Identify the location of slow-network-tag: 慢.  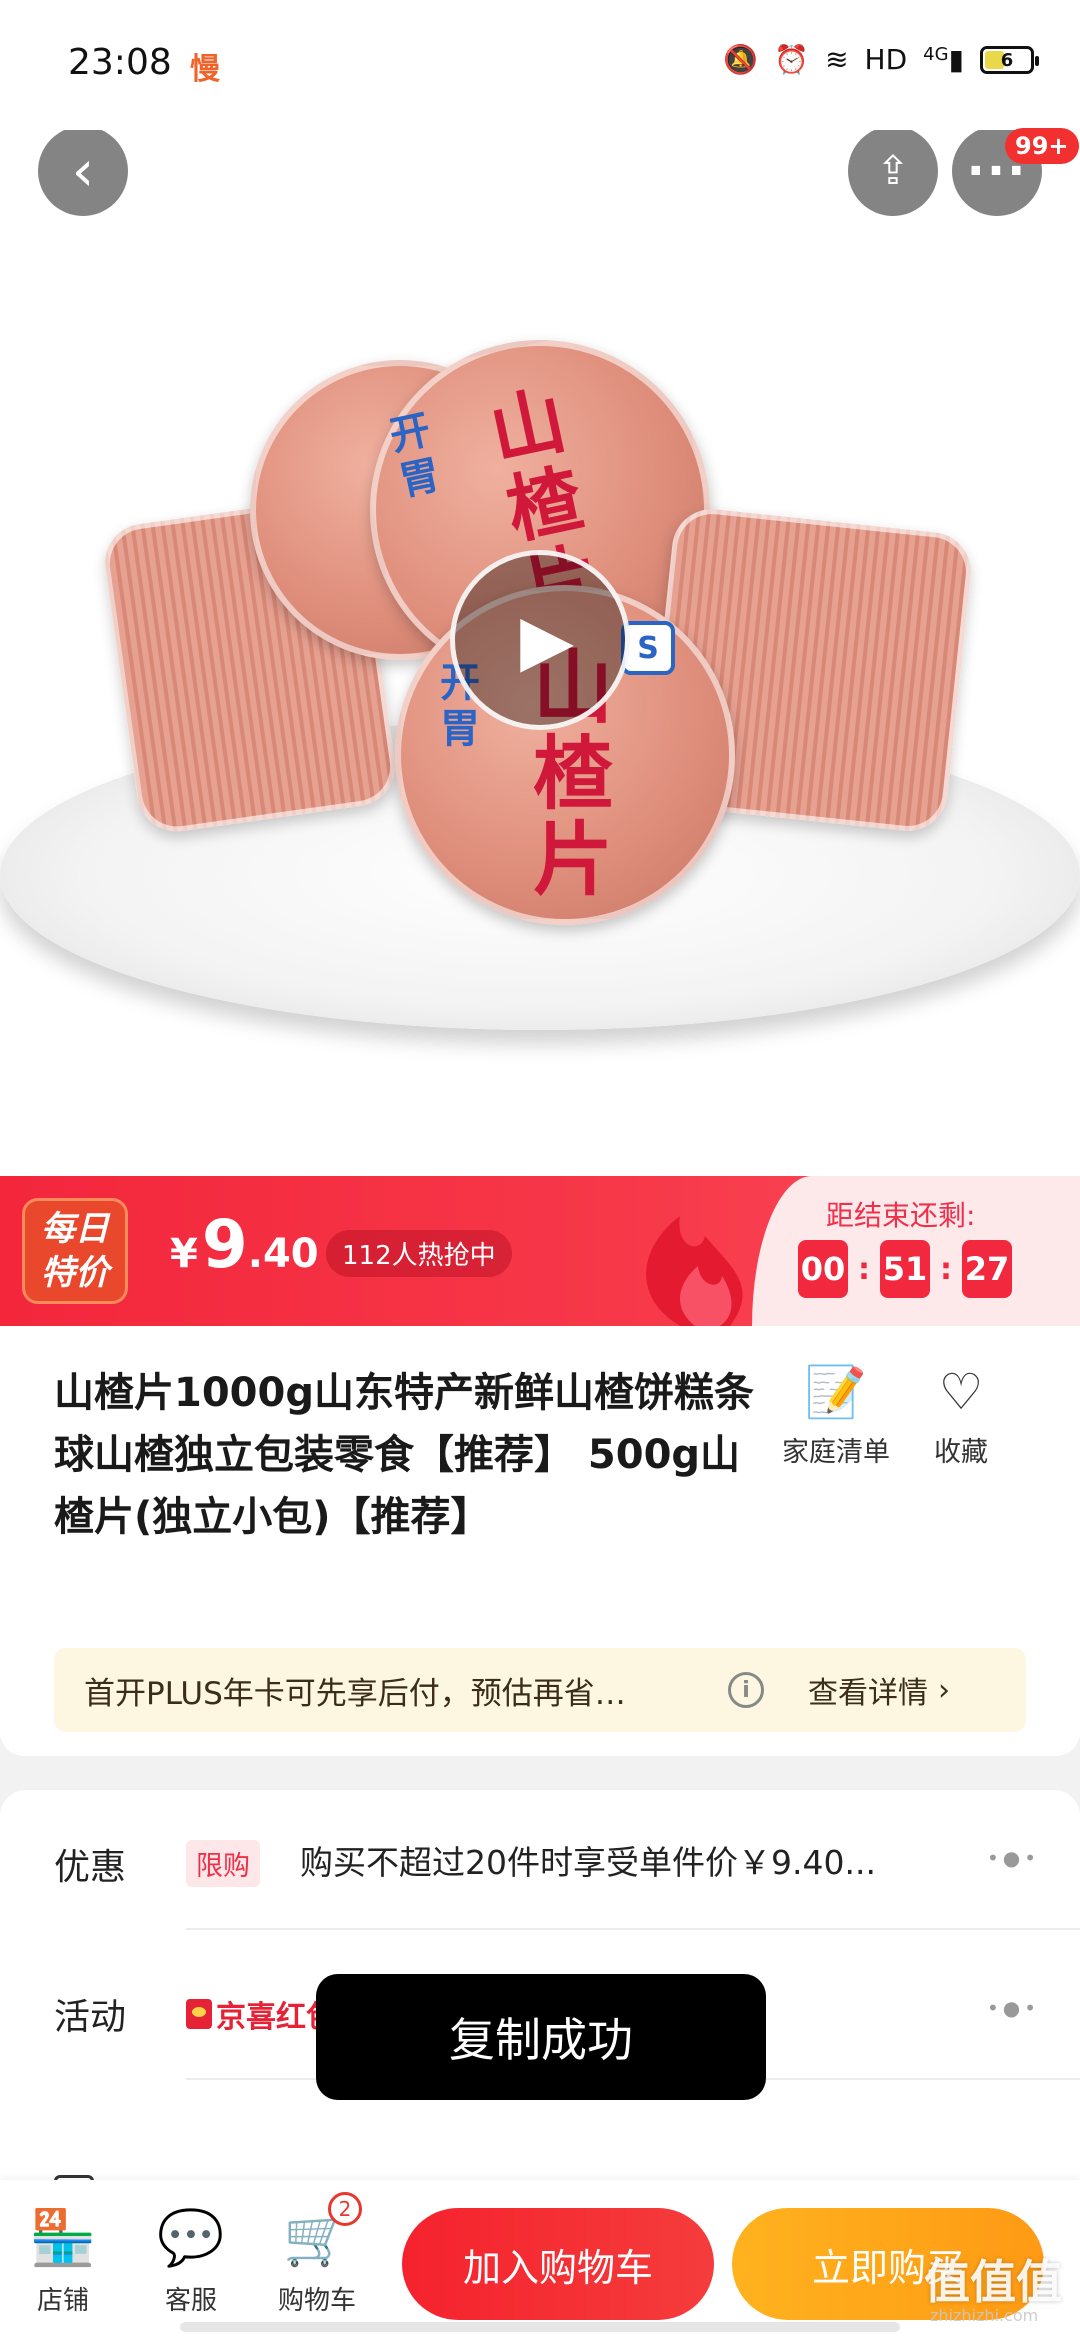
(205, 69).